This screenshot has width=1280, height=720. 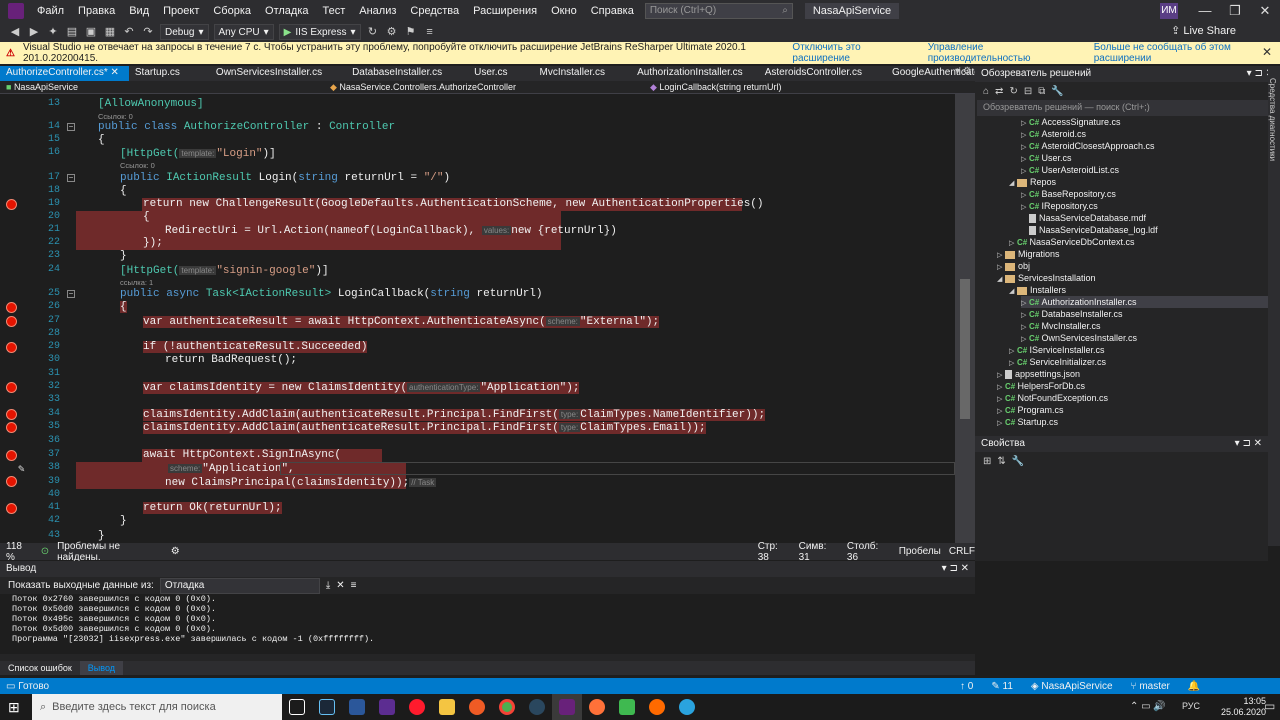 I want to click on tab-mvcinstaller: MvcInstaller.cs, so click(x=566, y=73).